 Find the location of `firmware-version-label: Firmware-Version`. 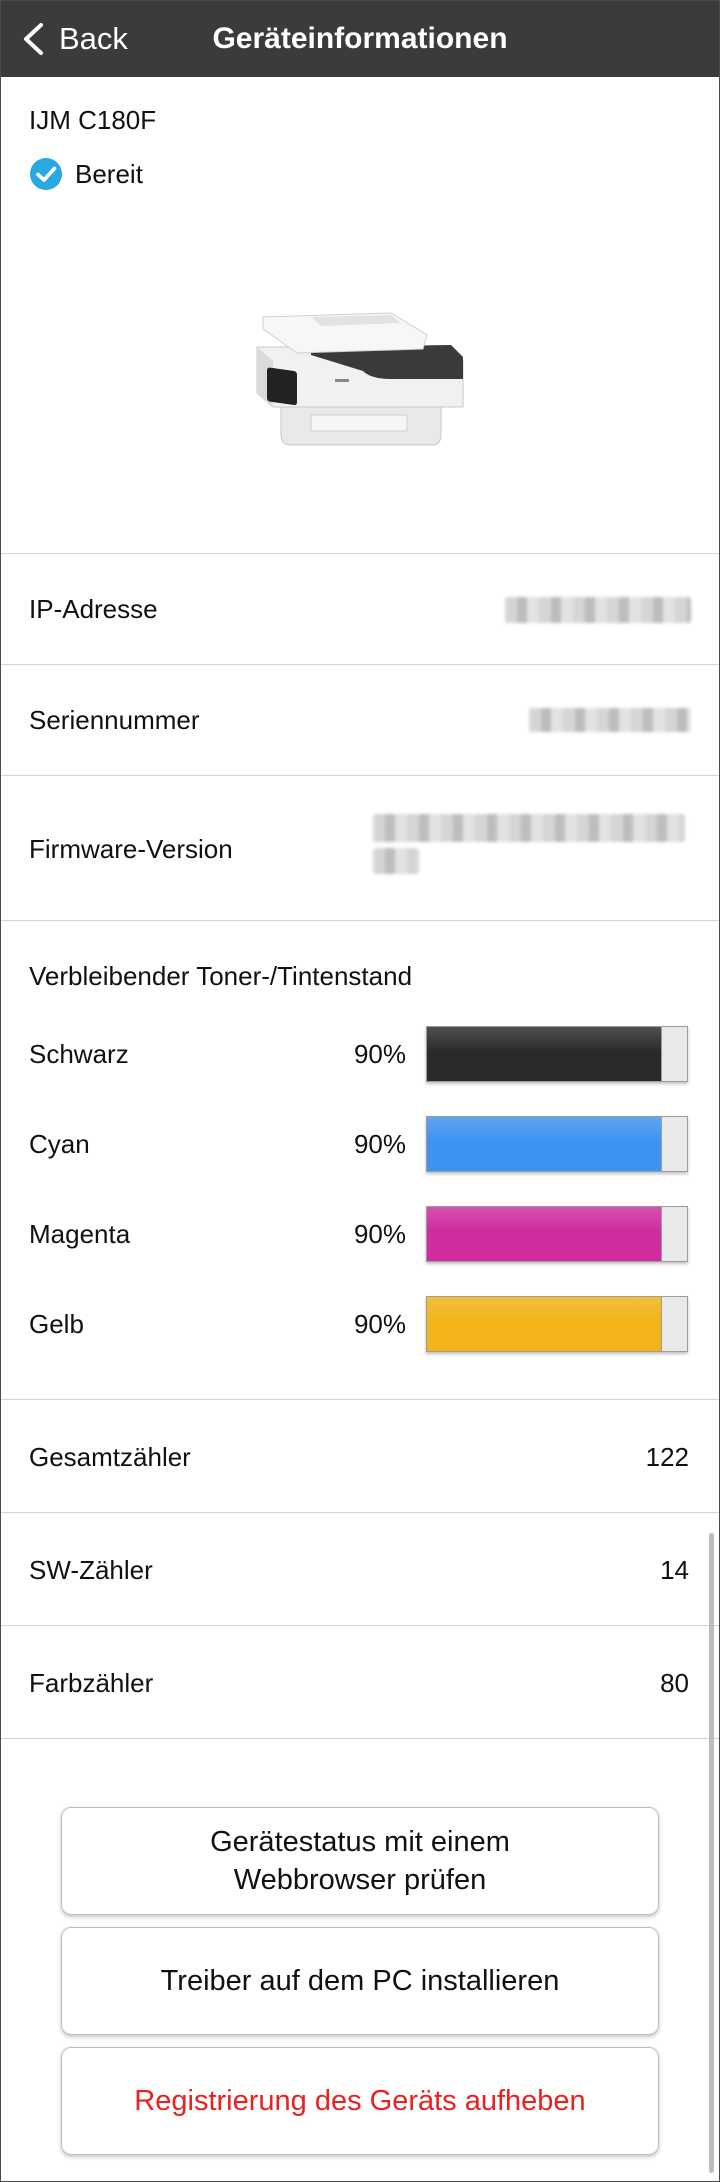

firmware-version-label: Firmware-Version is located at coordinates (131, 849).